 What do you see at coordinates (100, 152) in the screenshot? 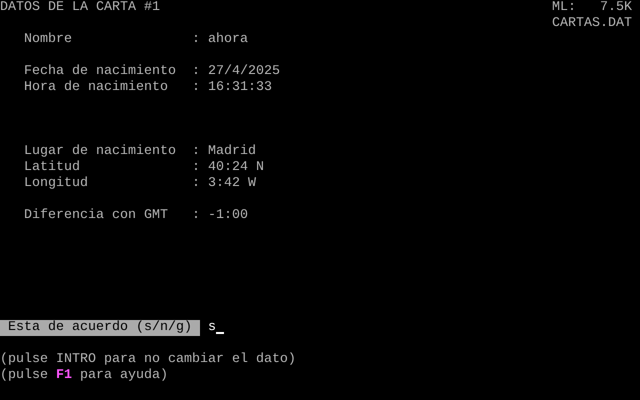
I see `field-label: Lugar de nacimiento` at bounding box center [100, 152].